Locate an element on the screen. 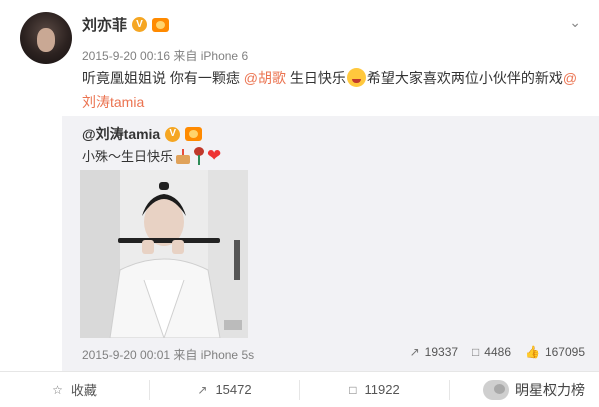 This screenshot has width=599, height=407. post-meta: 2015-9-20 00:16 来自 iPhone 6 is located at coordinates (165, 56).